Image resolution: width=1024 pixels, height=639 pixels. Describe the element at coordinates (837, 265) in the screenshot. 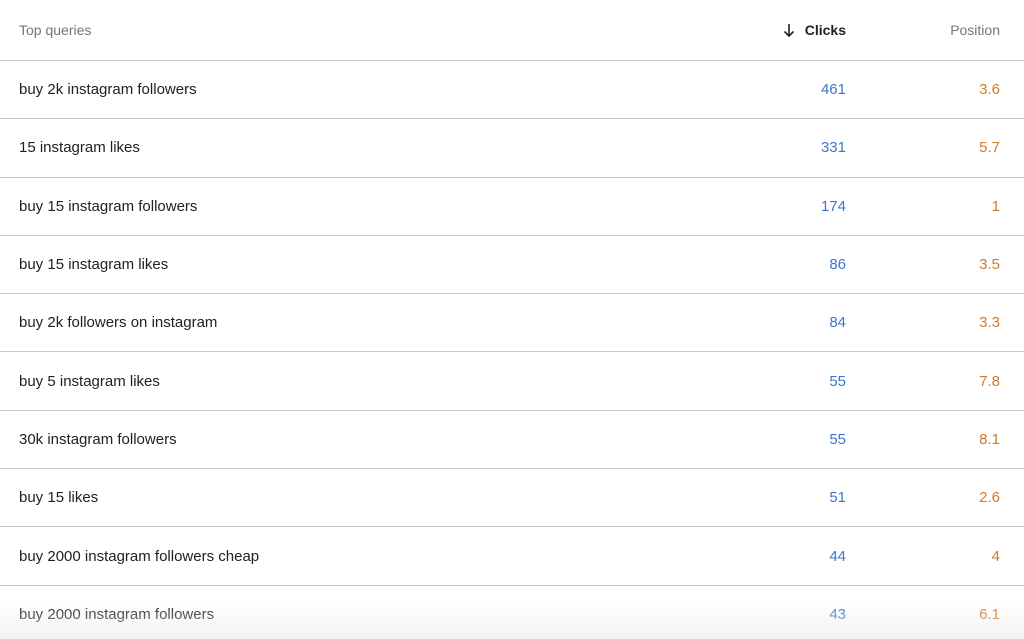

I see `clicks-cell: 86` at that location.